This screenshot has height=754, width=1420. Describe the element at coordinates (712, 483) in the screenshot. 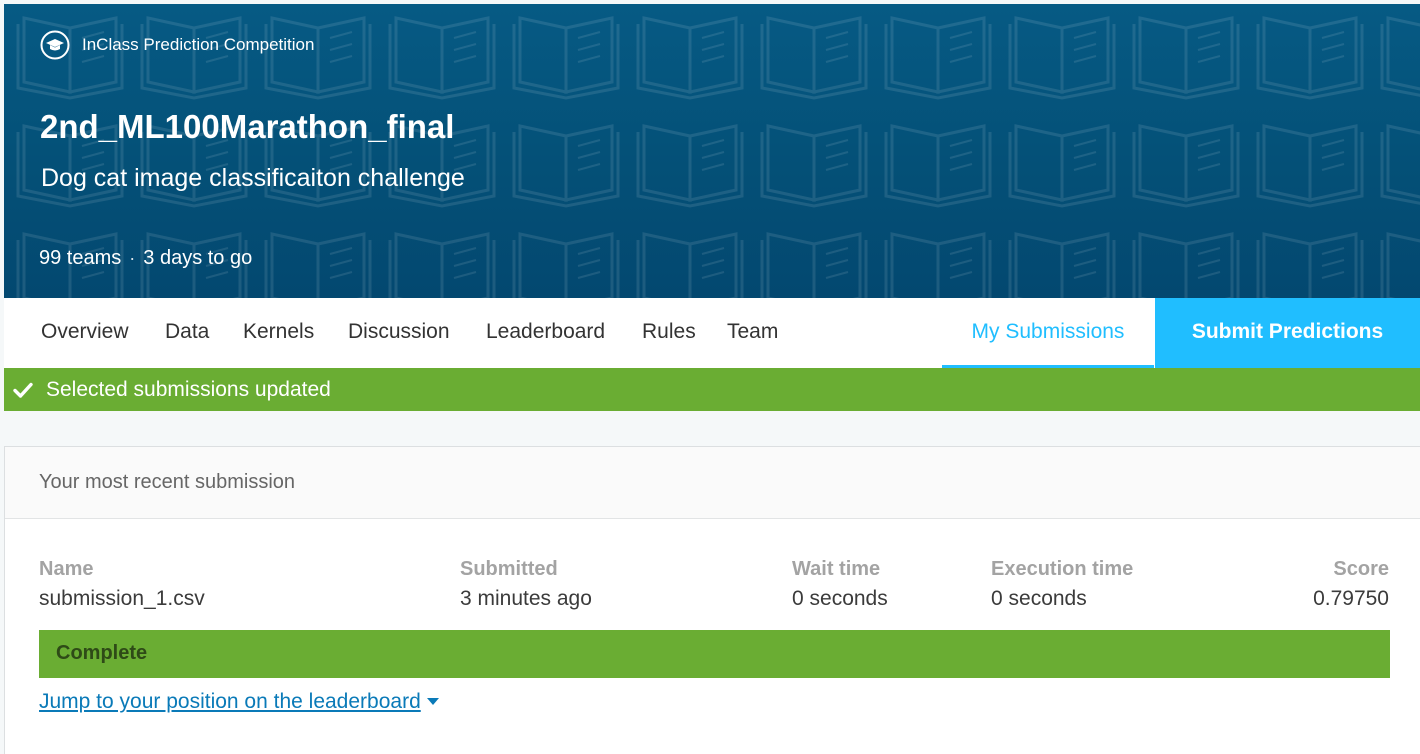

I see `card-header: Your most recent submission` at that location.